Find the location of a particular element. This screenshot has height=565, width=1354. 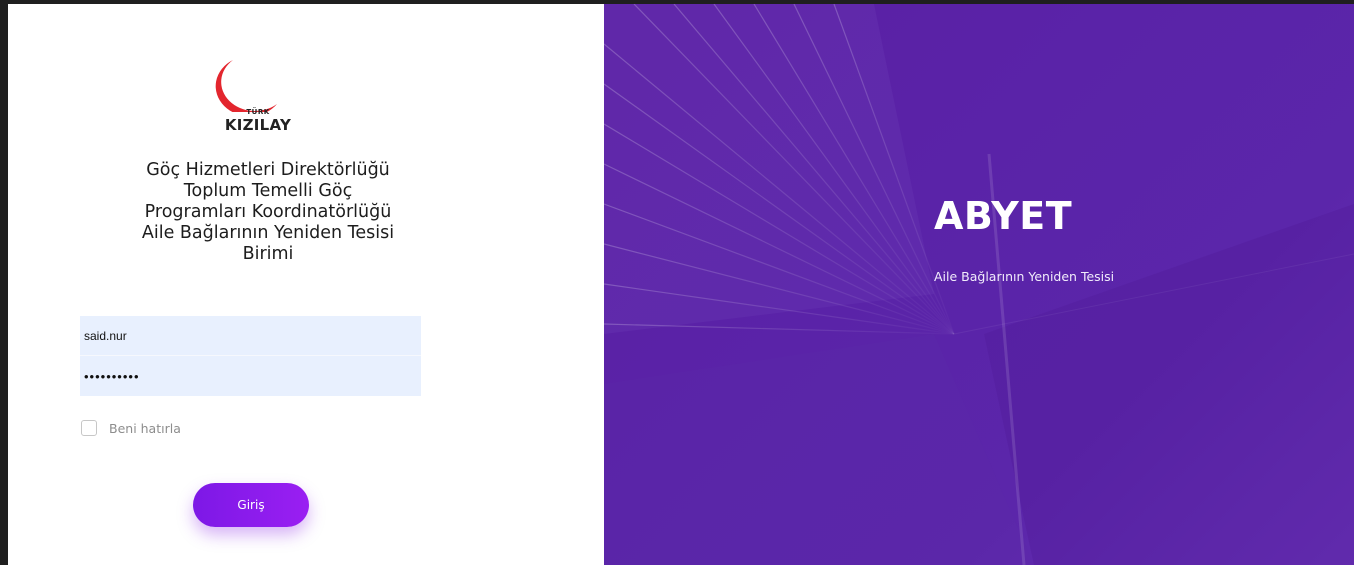

kizilay-logo: TÜRK KIZILAY is located at coordinates (258, 102).